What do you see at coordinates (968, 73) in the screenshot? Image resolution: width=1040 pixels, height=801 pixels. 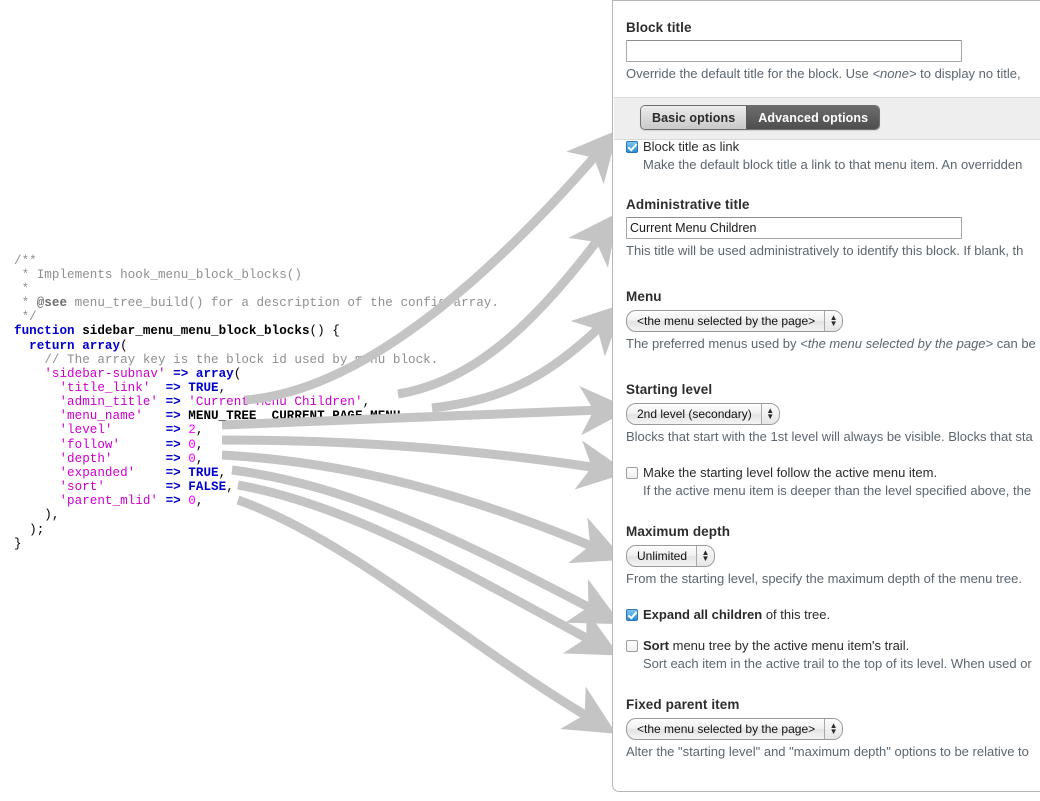 I see `block-title-desc-post: to display no title,` at bounding box center [968, 73].